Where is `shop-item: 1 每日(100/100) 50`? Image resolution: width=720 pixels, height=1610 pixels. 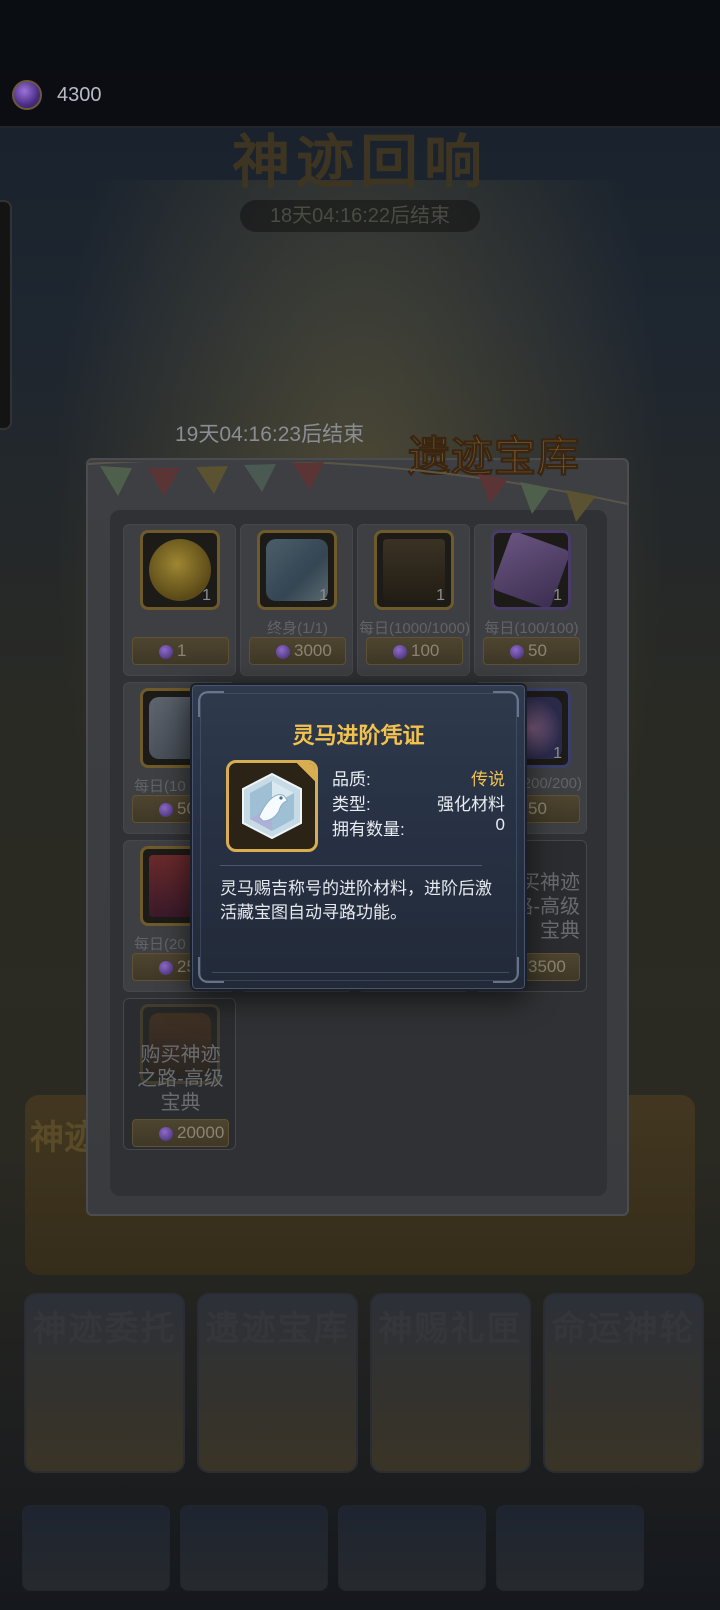
shop-item: 1 每日(100/100) 50 is located at coordinates (530, 600).